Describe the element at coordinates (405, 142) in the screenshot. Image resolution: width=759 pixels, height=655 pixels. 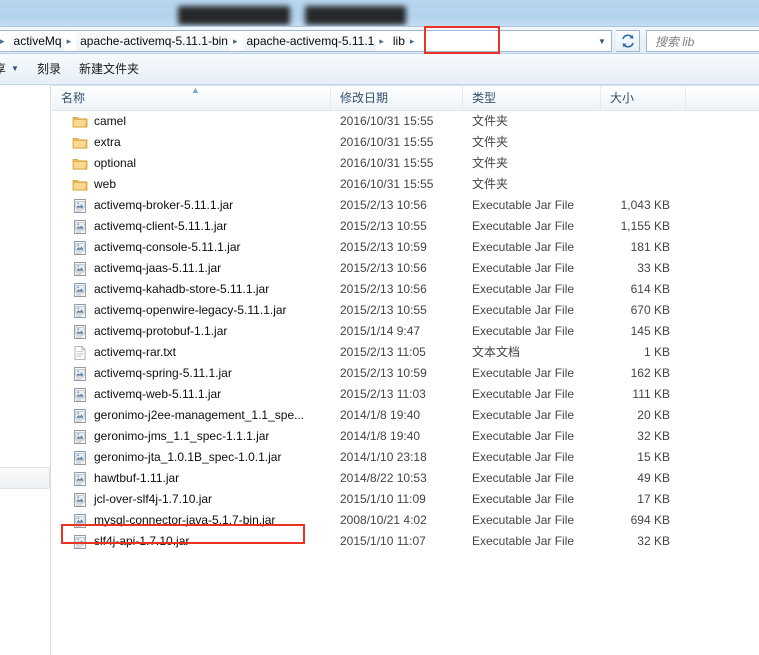
I see `table-row: extra 2016/10/31 15:55 文件夹` at that location.